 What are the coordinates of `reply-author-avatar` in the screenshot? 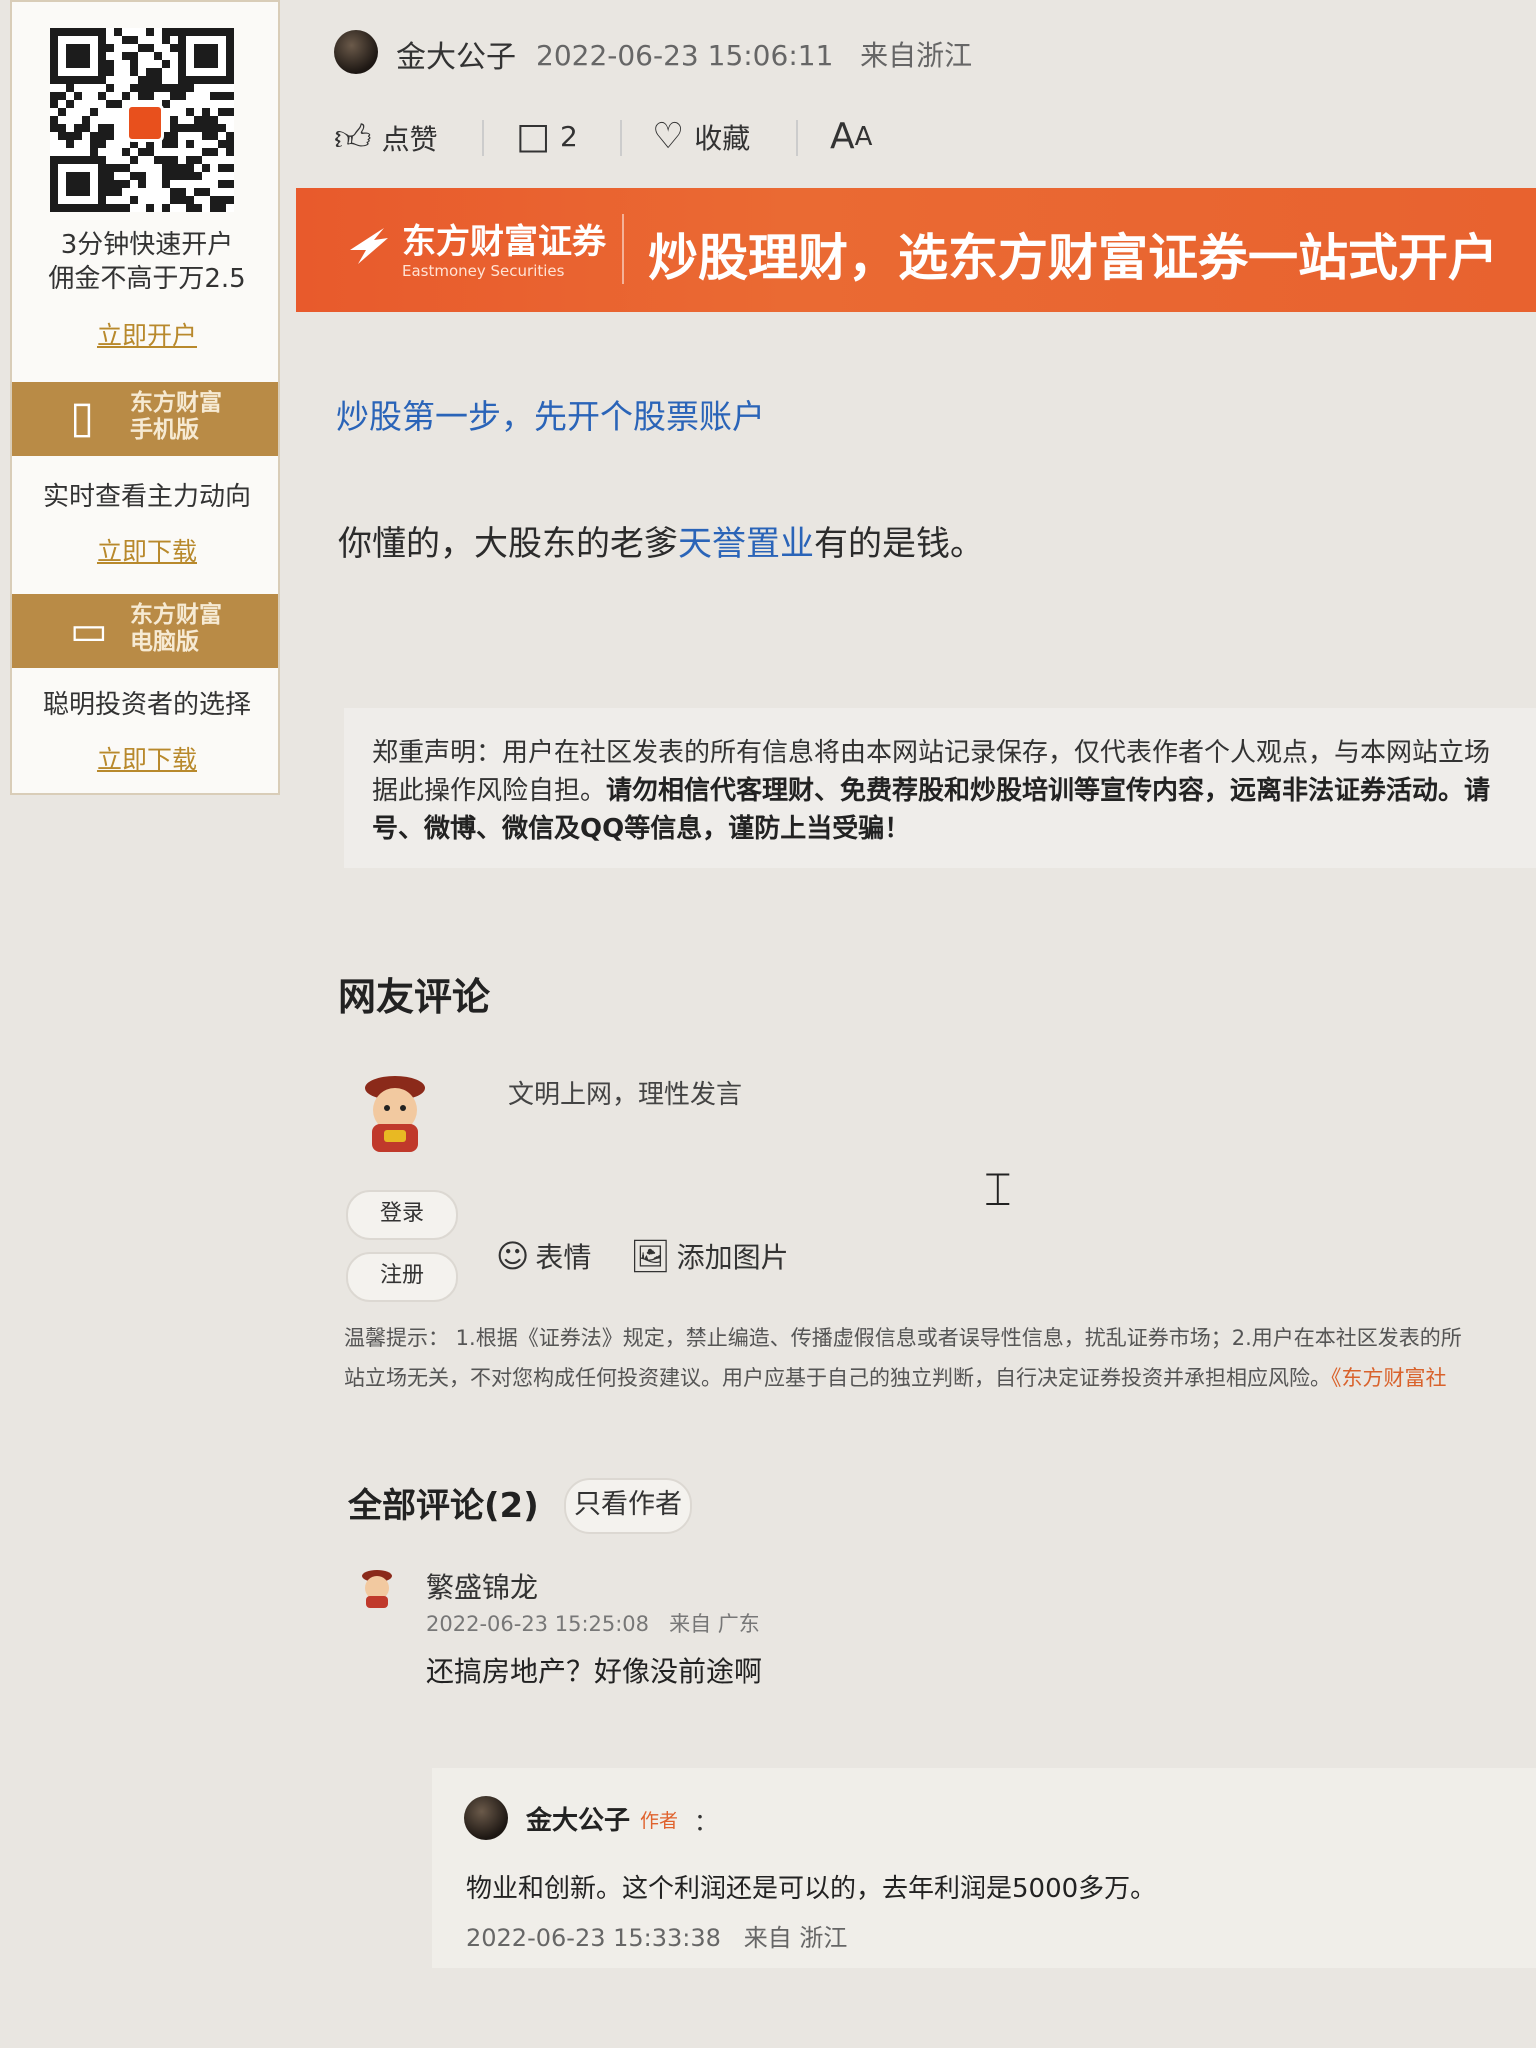 It's located at (486, 1818).